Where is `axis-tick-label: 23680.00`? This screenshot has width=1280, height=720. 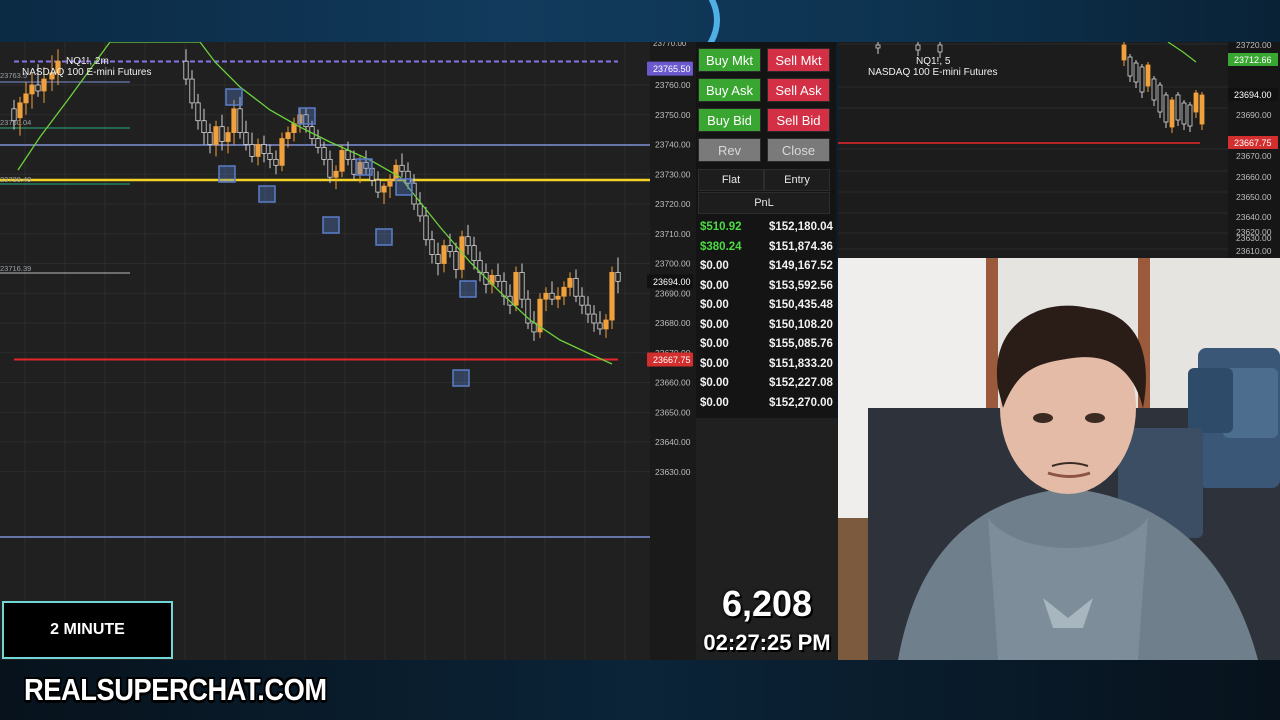 axis-tick-label: 23680.00 is located at coordinates (673, 323).